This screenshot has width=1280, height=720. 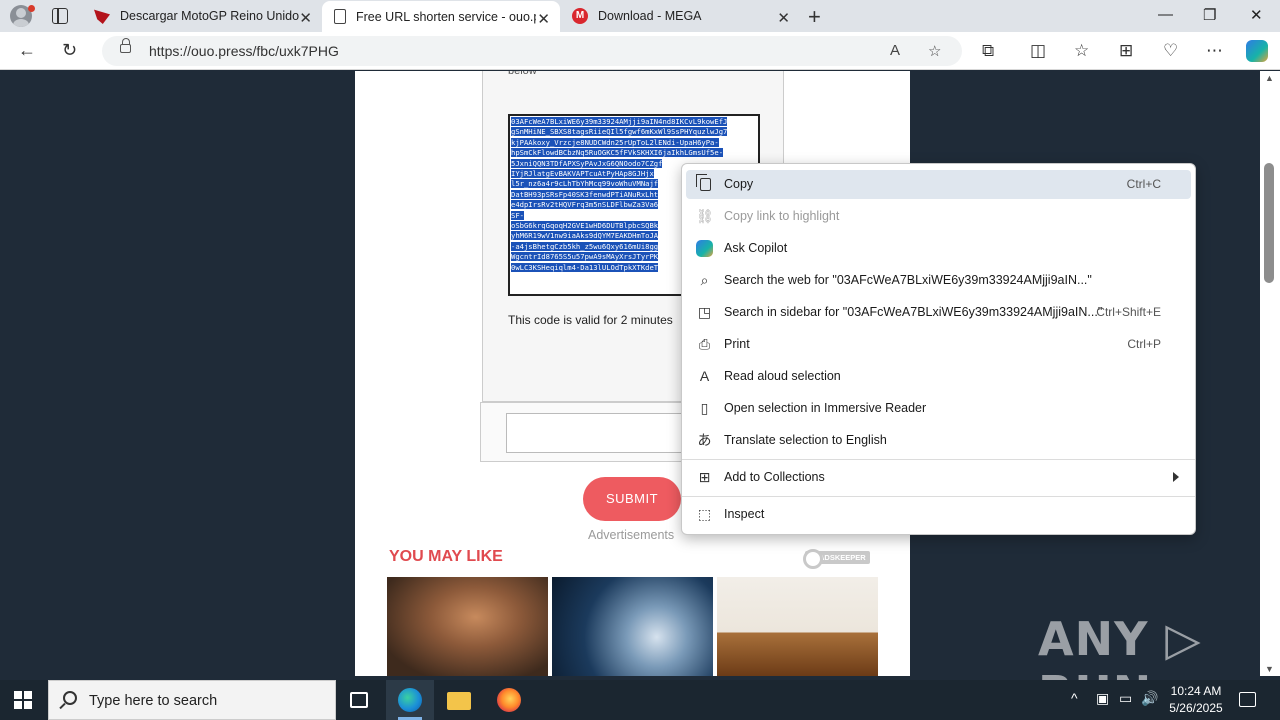 I want to click on scroll-up-icon: ▲, so click(x=1269, y=78).